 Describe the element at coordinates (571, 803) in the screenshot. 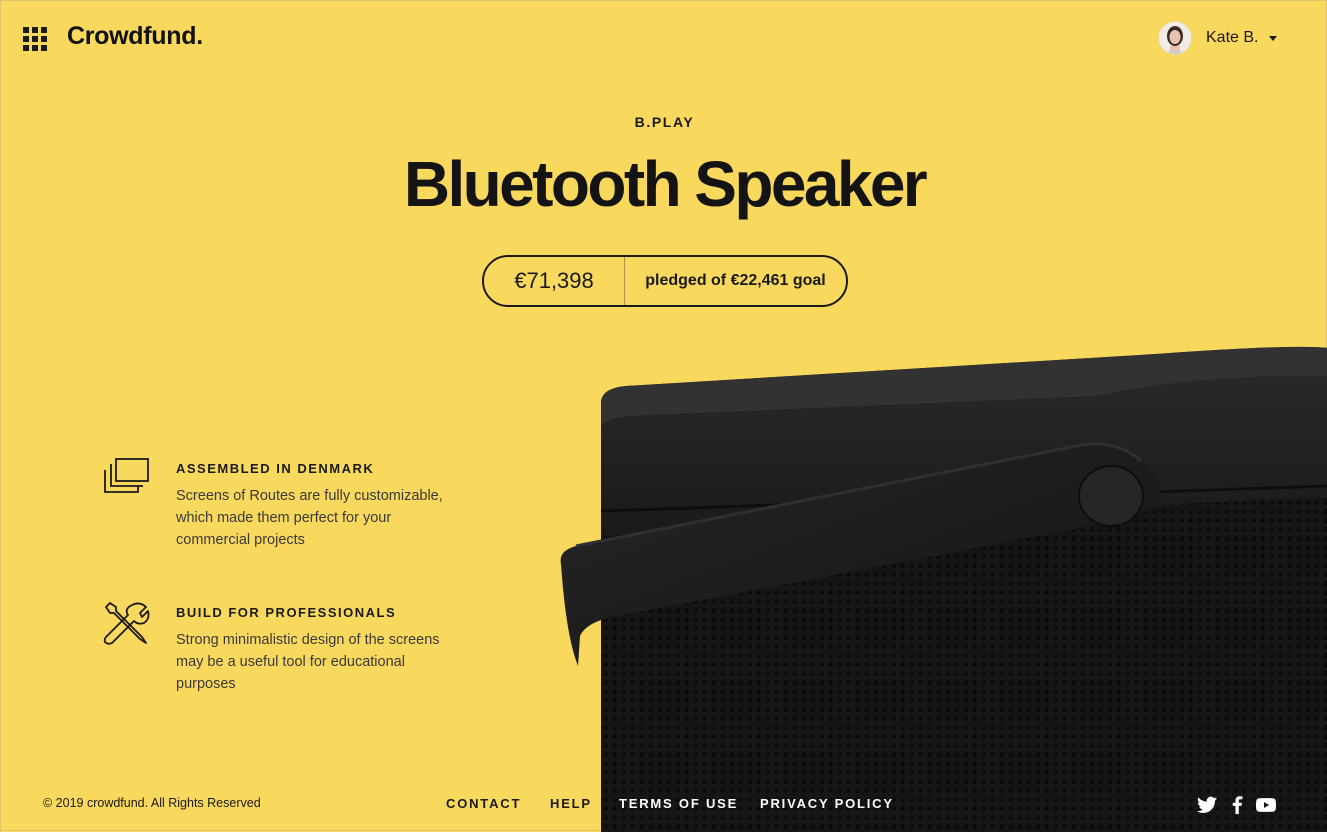

I see `footer-link-help: HELP` at that location.